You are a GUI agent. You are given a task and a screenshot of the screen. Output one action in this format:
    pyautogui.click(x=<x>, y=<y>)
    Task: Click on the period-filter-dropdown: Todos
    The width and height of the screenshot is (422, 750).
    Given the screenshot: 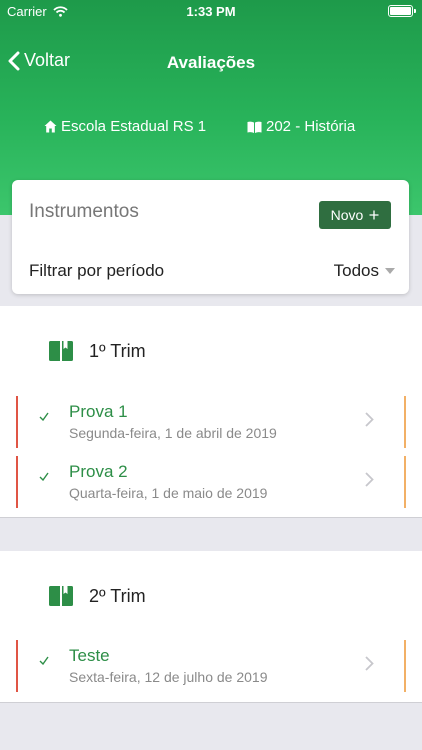 What is the action you would take?
    pyautogui.click(x=364, y=271)
    